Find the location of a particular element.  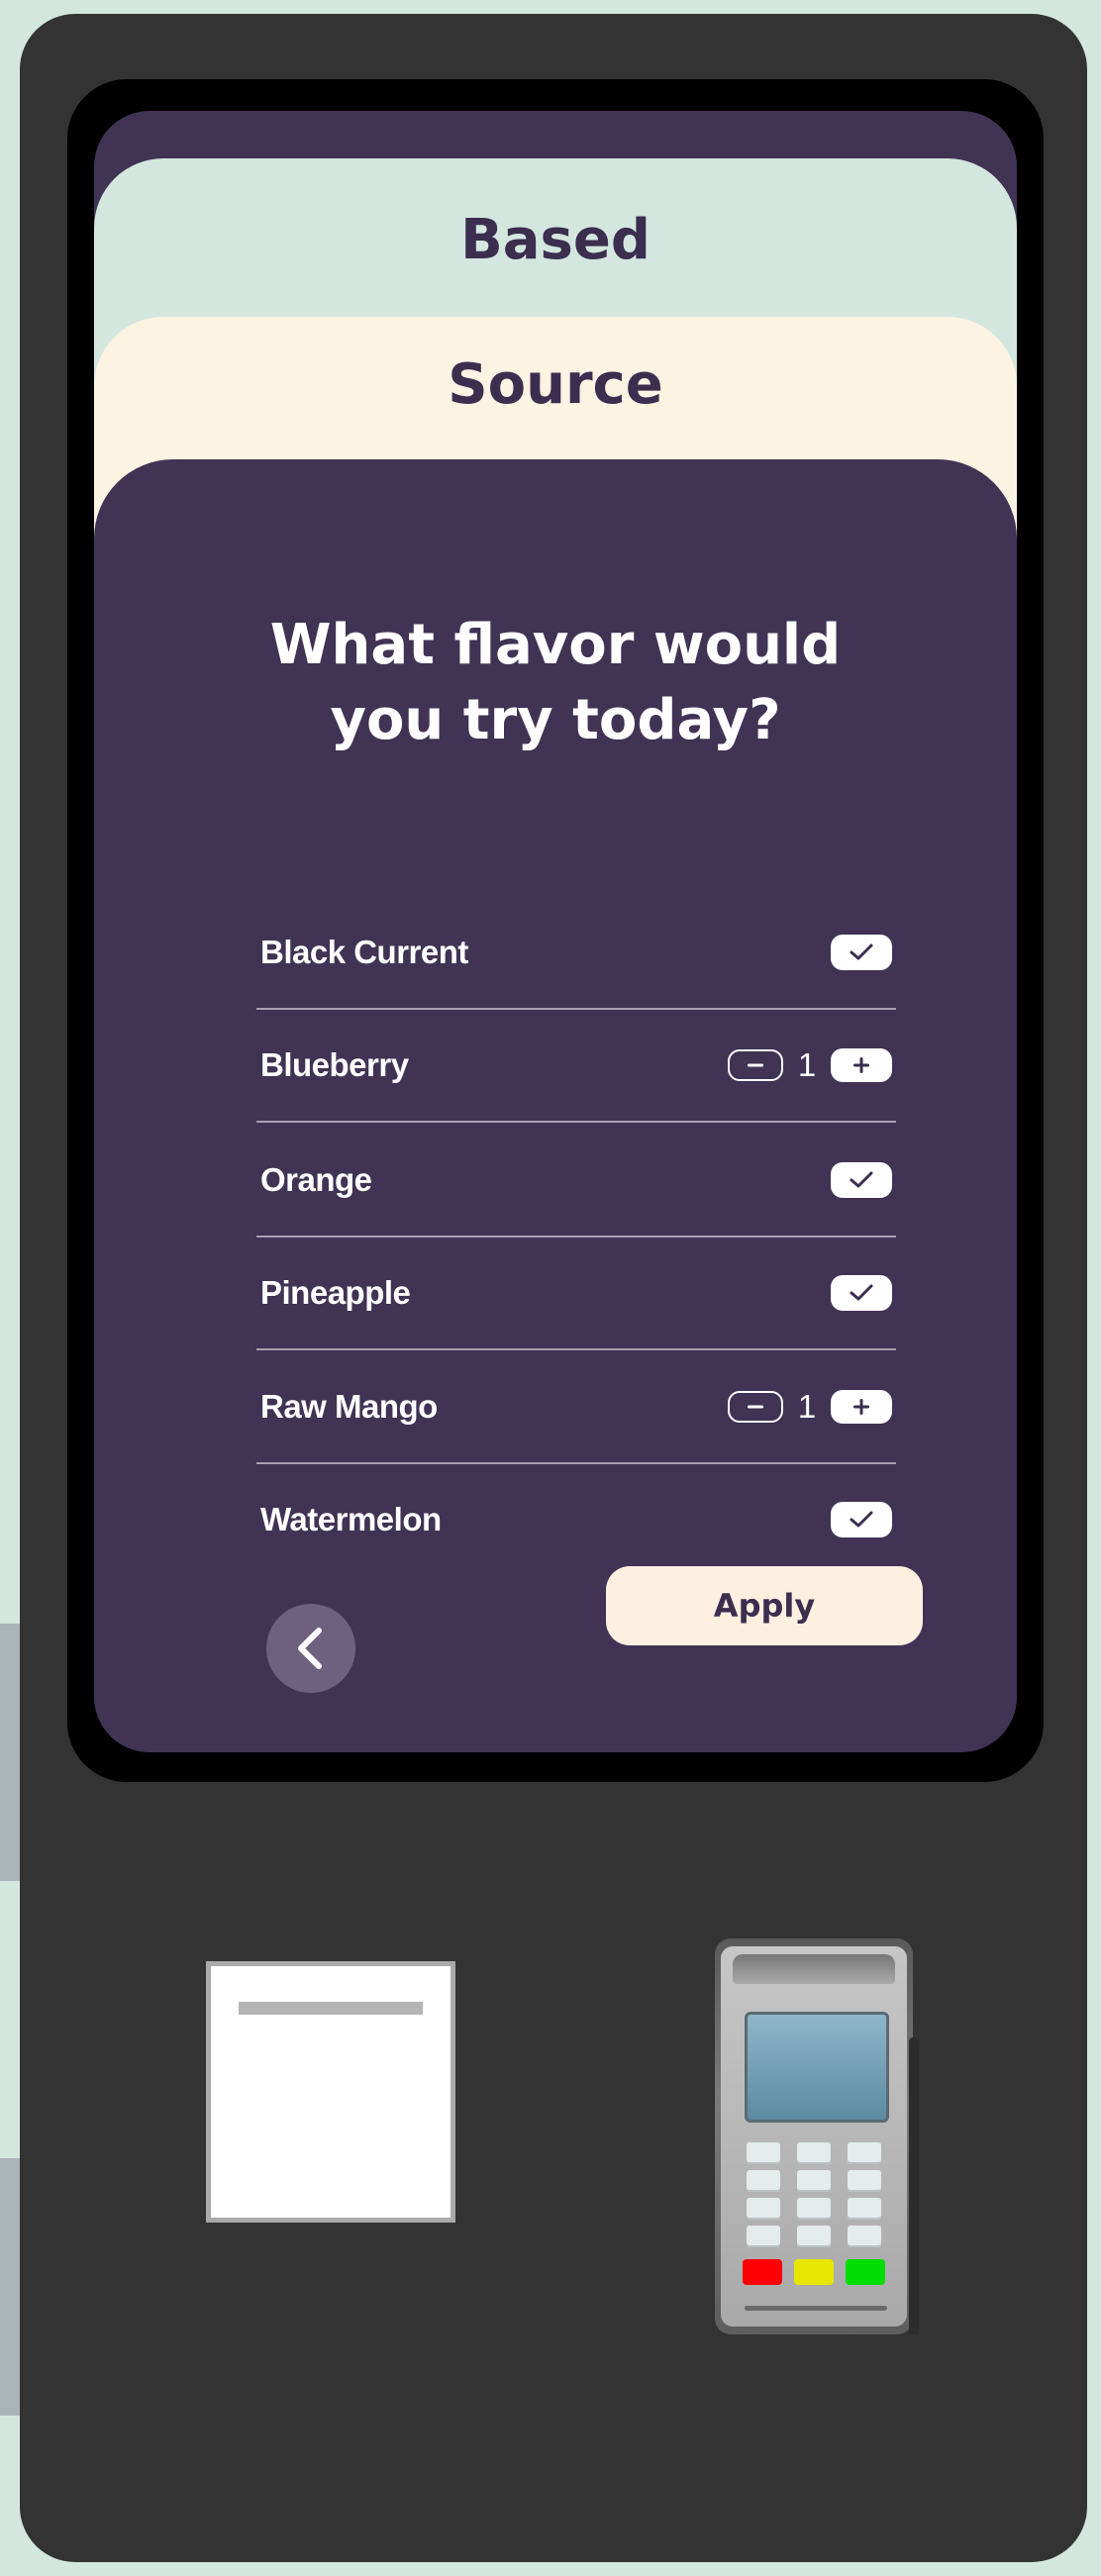

terminal-slit is located at coordinates (816, 2308).